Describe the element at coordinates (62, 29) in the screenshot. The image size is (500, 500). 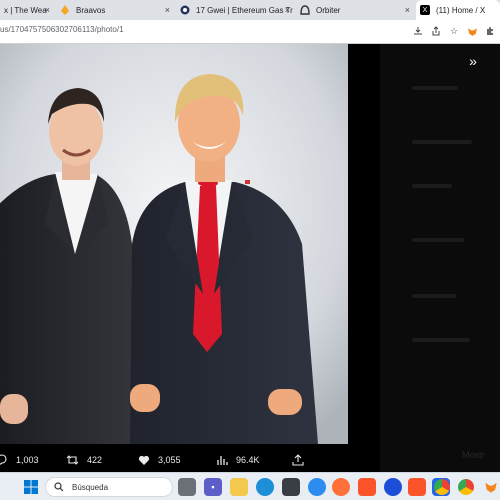
I see `url-field: us/1704757506302706113/photo/1` at that location.